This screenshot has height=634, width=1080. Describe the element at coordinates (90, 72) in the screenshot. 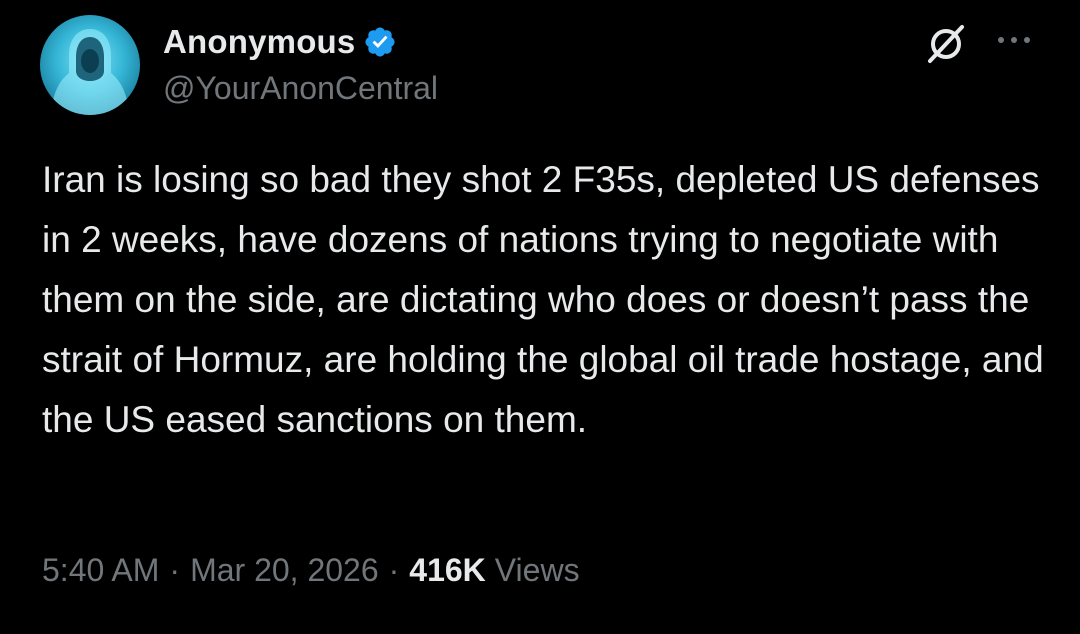

I see `hooded-figure-avatar-icon` at that location.